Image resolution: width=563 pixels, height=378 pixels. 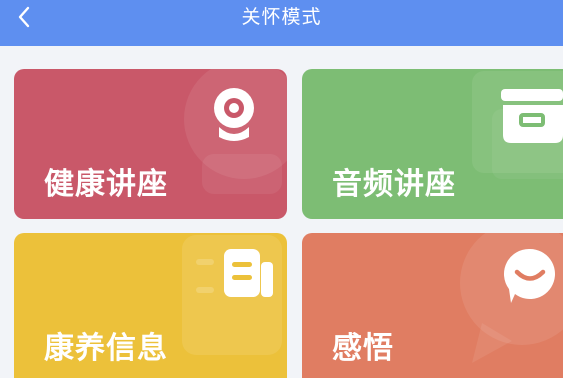 What do you see at coordinates (281, 17) in the screenshot?
I see `page-title: 关怀模式` at bounding box center [281, 17].